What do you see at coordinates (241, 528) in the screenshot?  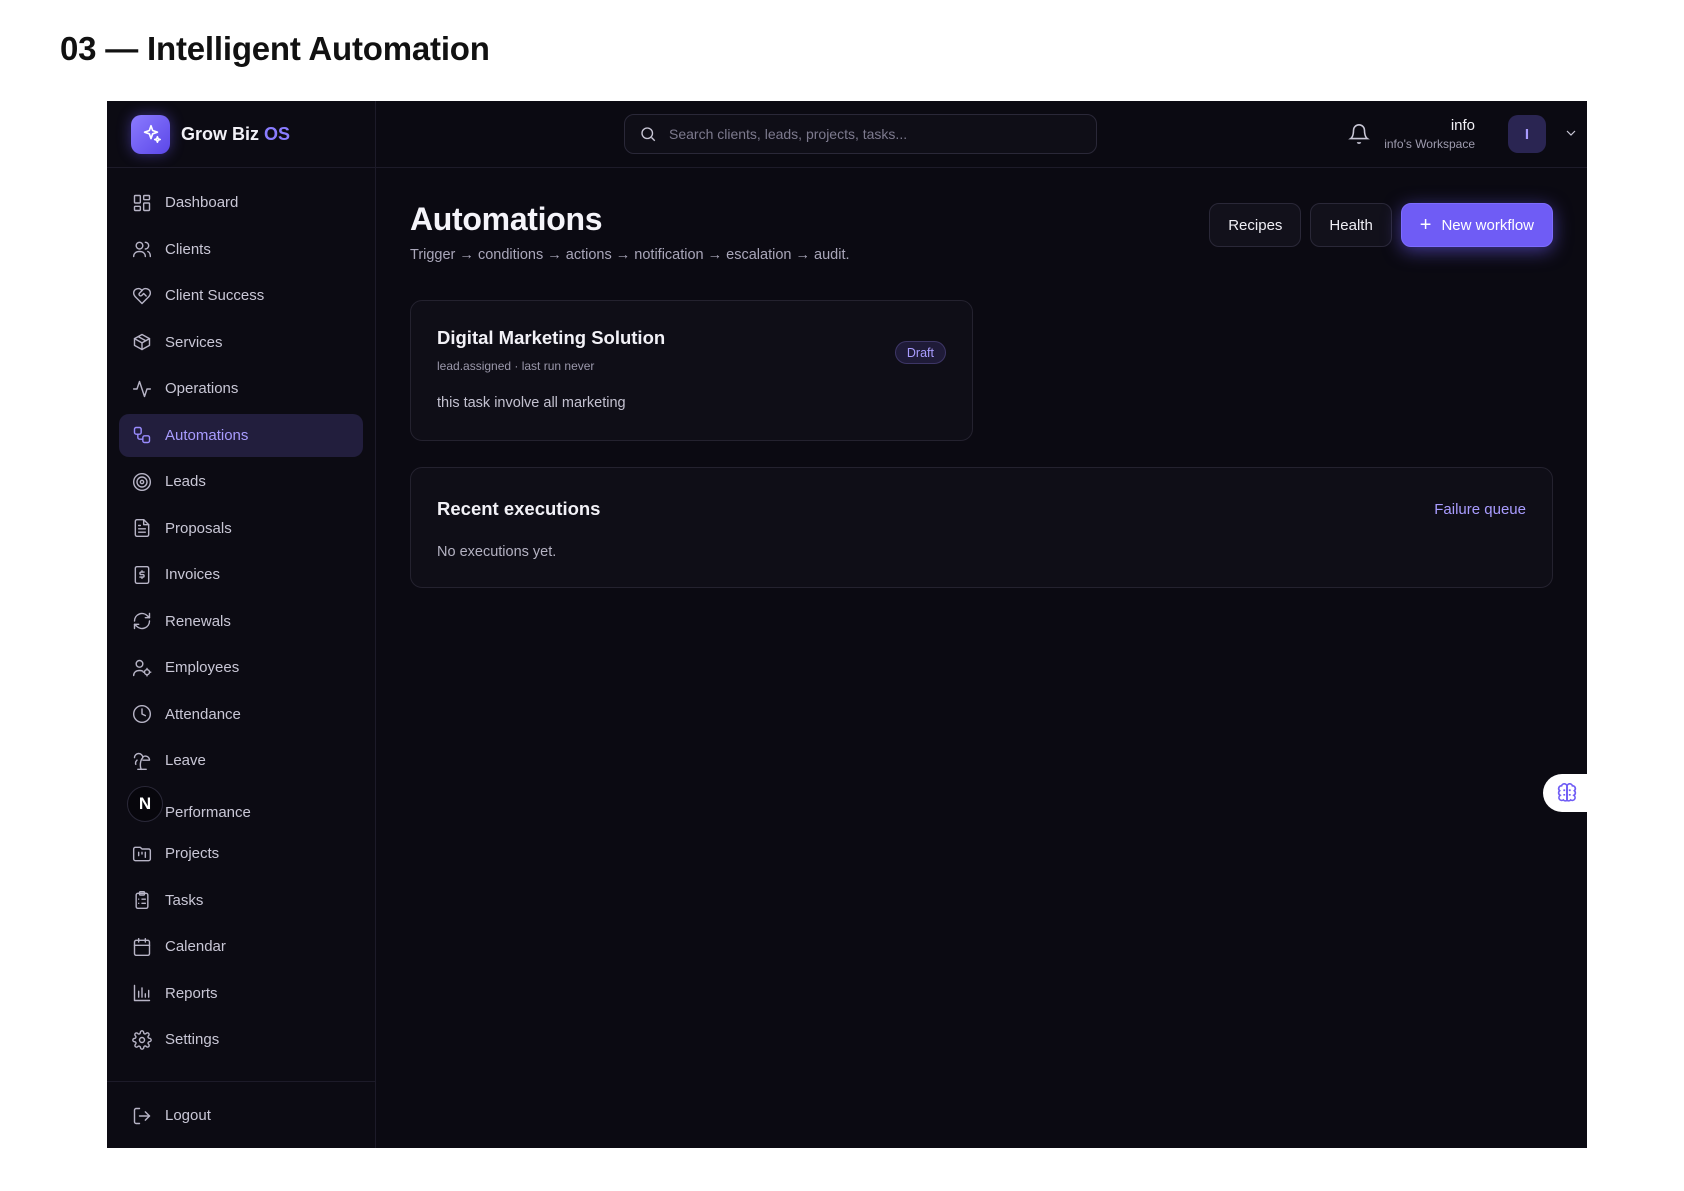 I see `sidebar-item-proposals: Proposals` at bounding box center [241, 528].